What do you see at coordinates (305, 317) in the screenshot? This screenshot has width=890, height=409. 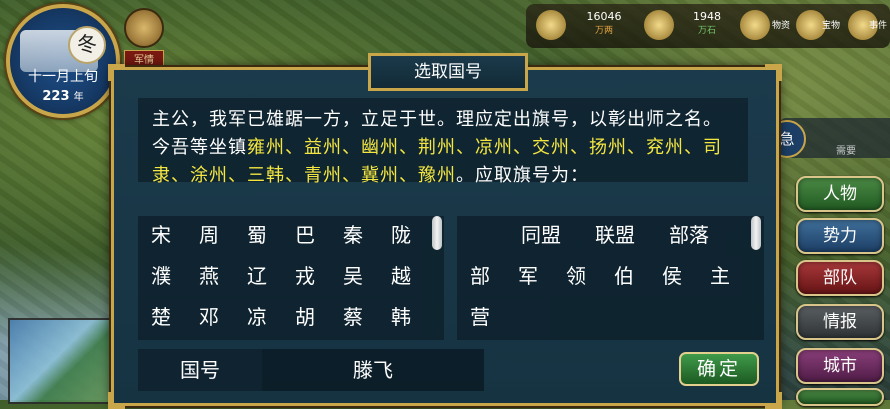 I see `name-option: 胡` at bounding box center [305, 317].